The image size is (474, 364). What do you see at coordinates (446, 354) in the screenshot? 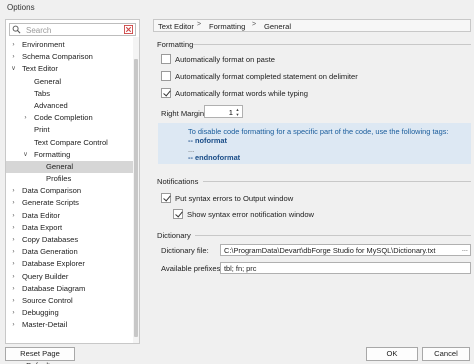
I see `cancel-button: Cancel` at bounding box center [446, 354].